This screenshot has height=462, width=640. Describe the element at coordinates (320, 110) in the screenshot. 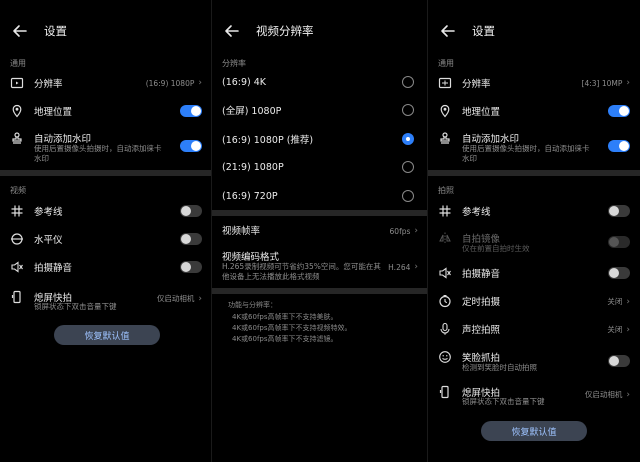

I see `resolution-option-full-1080p: (全屏) 1080P` at that location.